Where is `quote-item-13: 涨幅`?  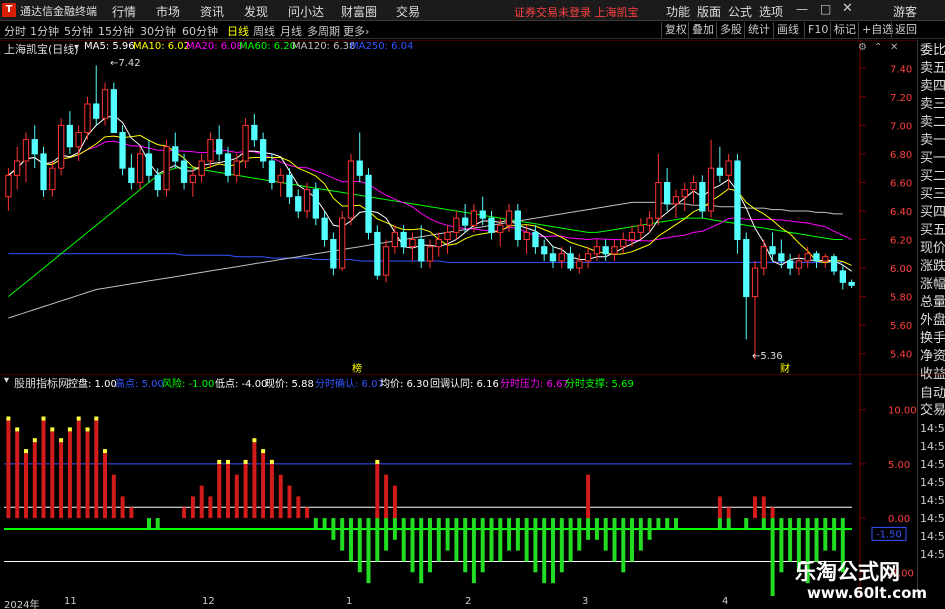
quote-item-13: 涨幅 is located at coordinates (932, 285).